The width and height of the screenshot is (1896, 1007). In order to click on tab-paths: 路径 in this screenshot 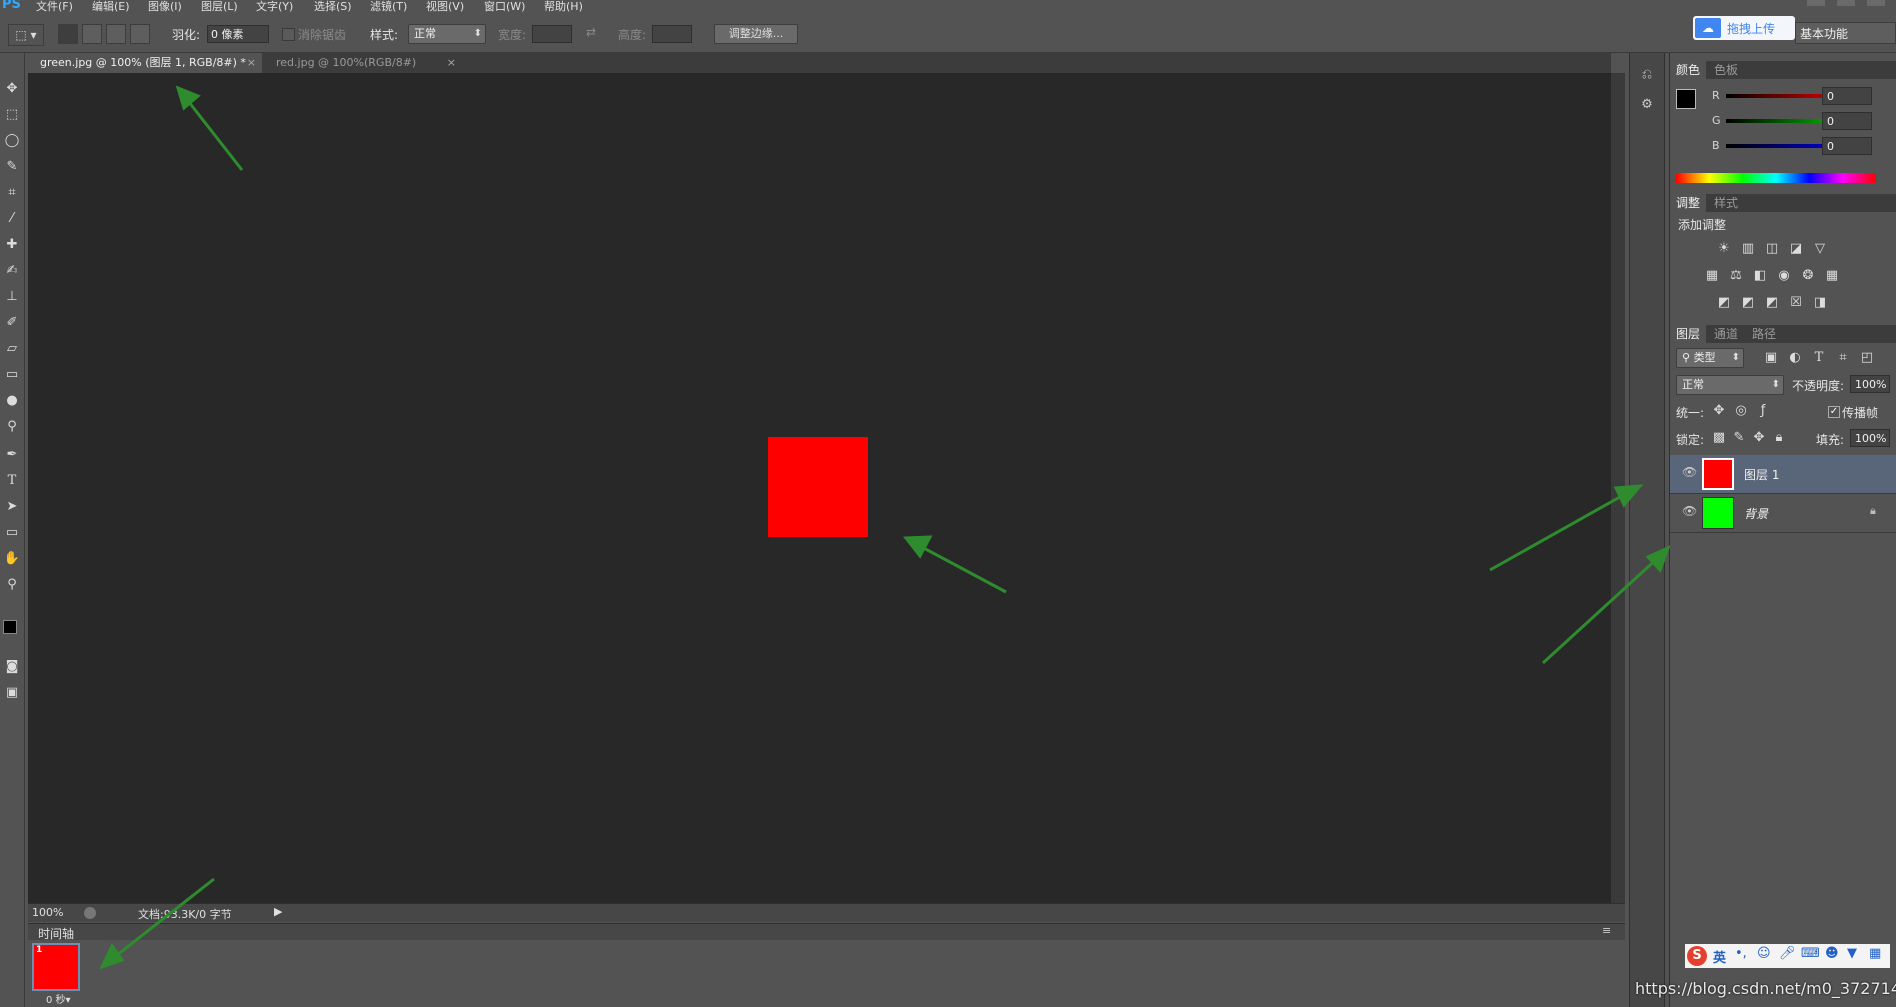, I will do `click(1764, 334)`.